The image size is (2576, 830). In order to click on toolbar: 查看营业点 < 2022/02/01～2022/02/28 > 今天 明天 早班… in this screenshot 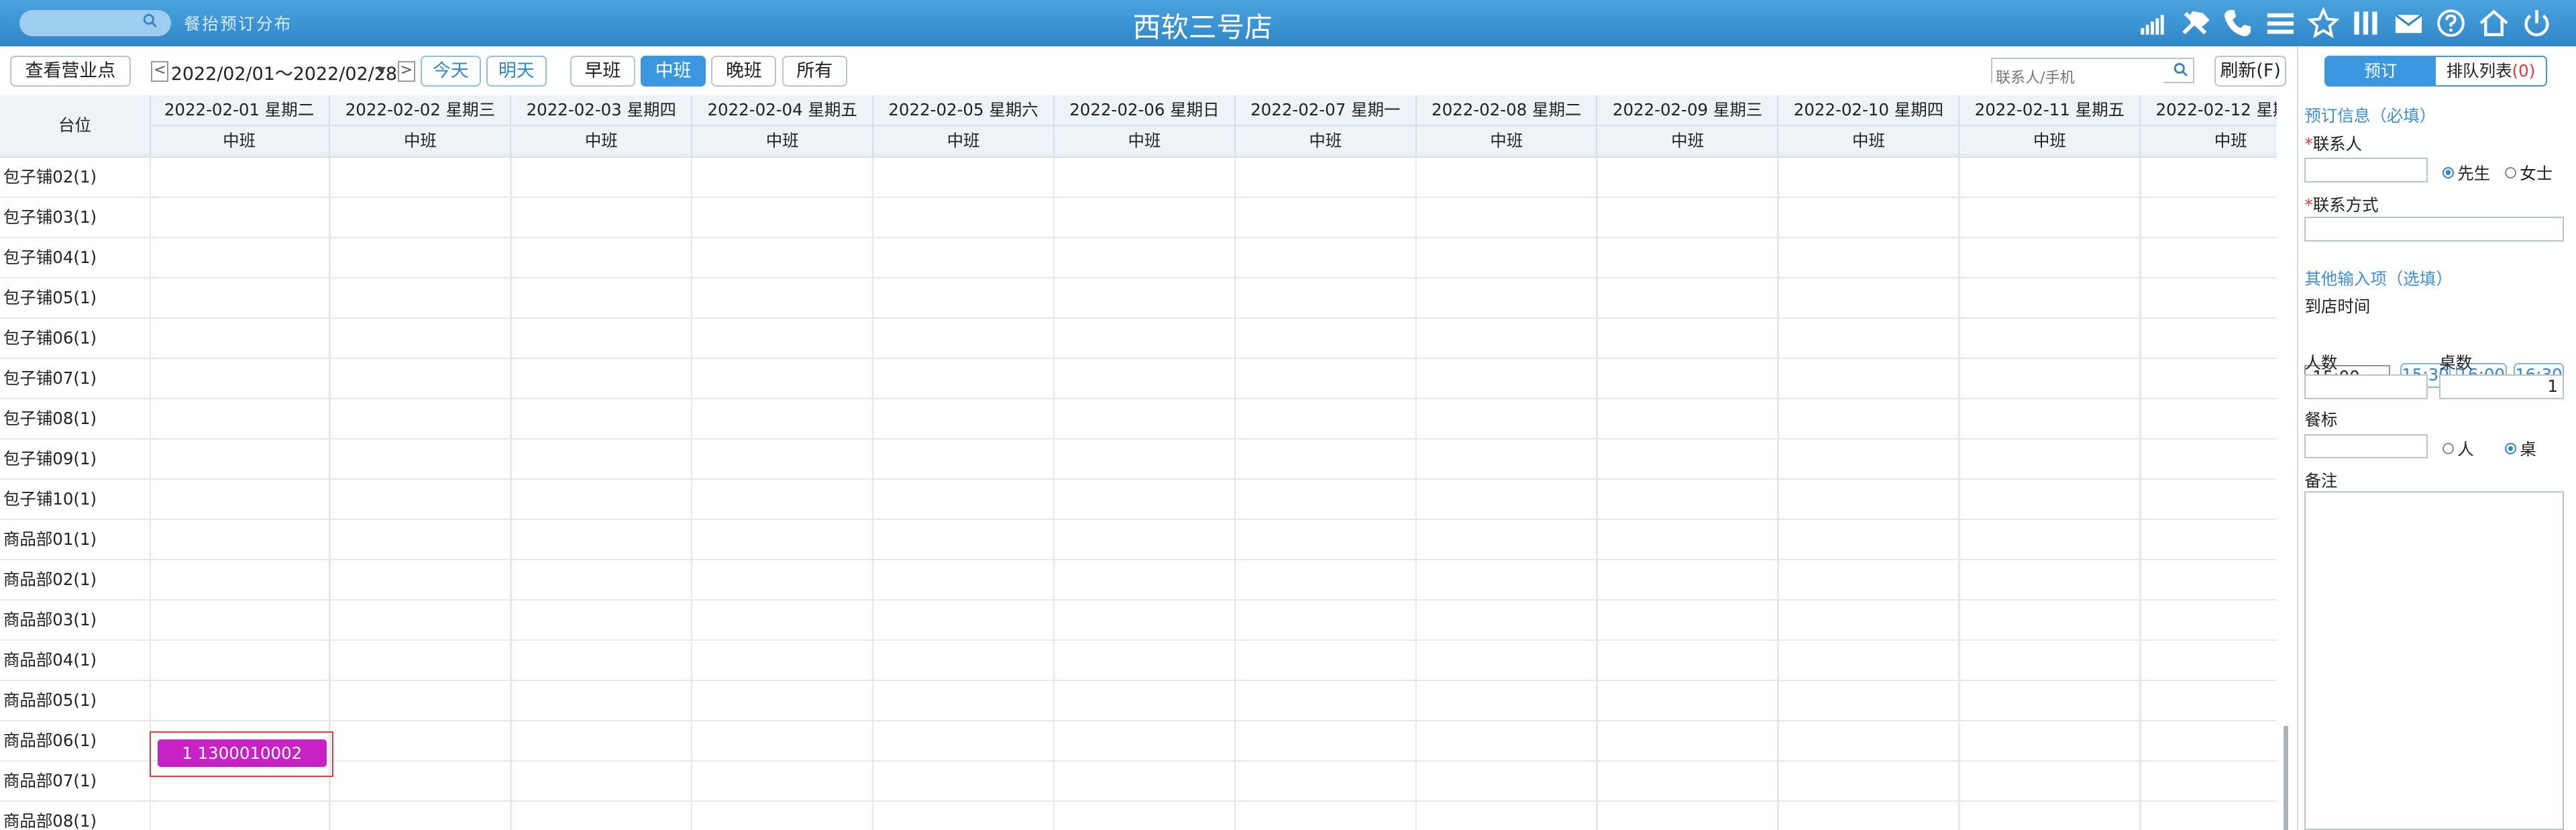, I will do `click(1148, 71)`.